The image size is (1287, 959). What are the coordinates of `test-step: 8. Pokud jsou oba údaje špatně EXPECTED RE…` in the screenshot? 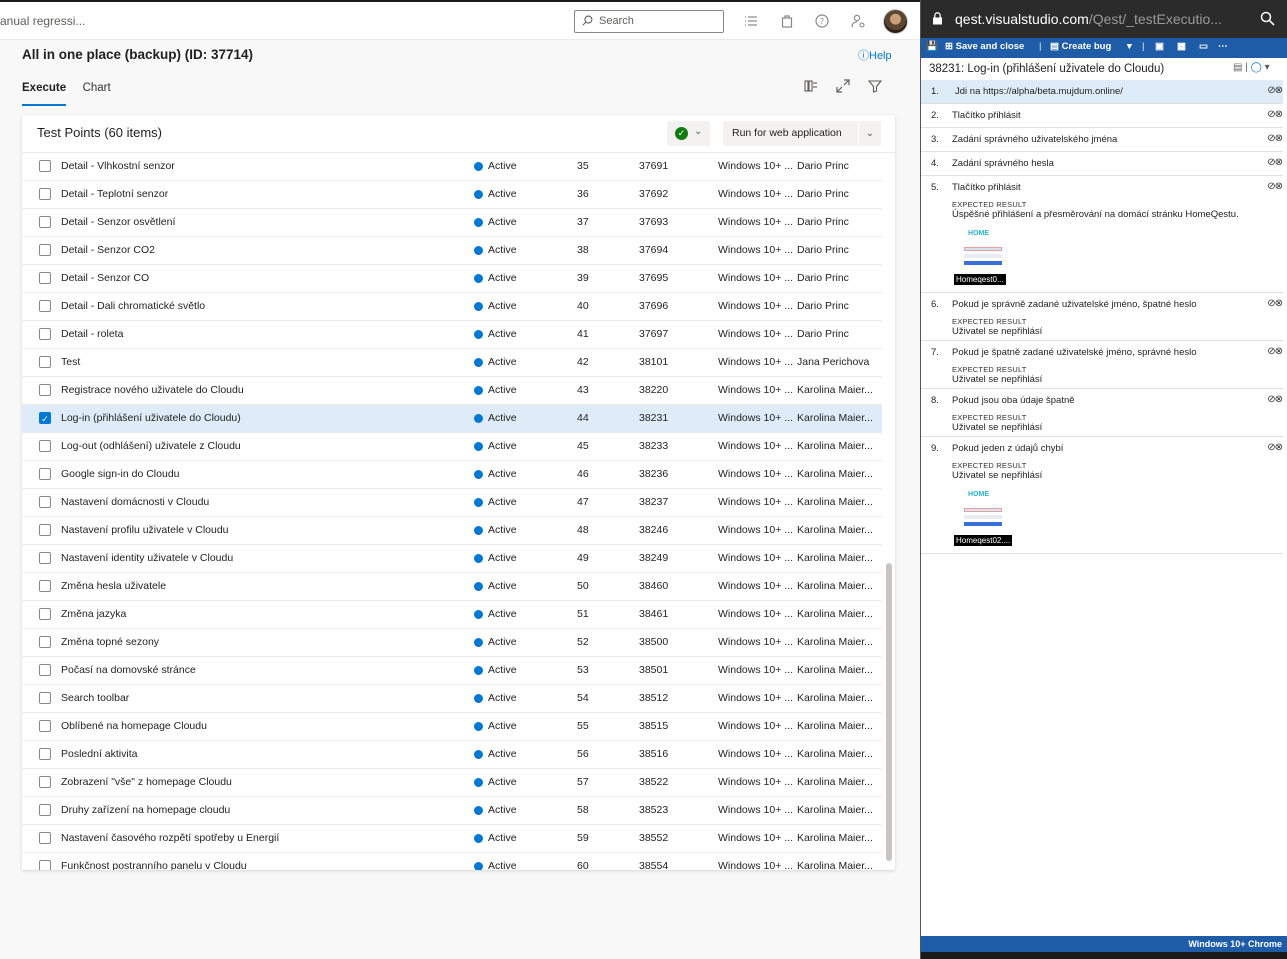 It's located at (1102, 413).